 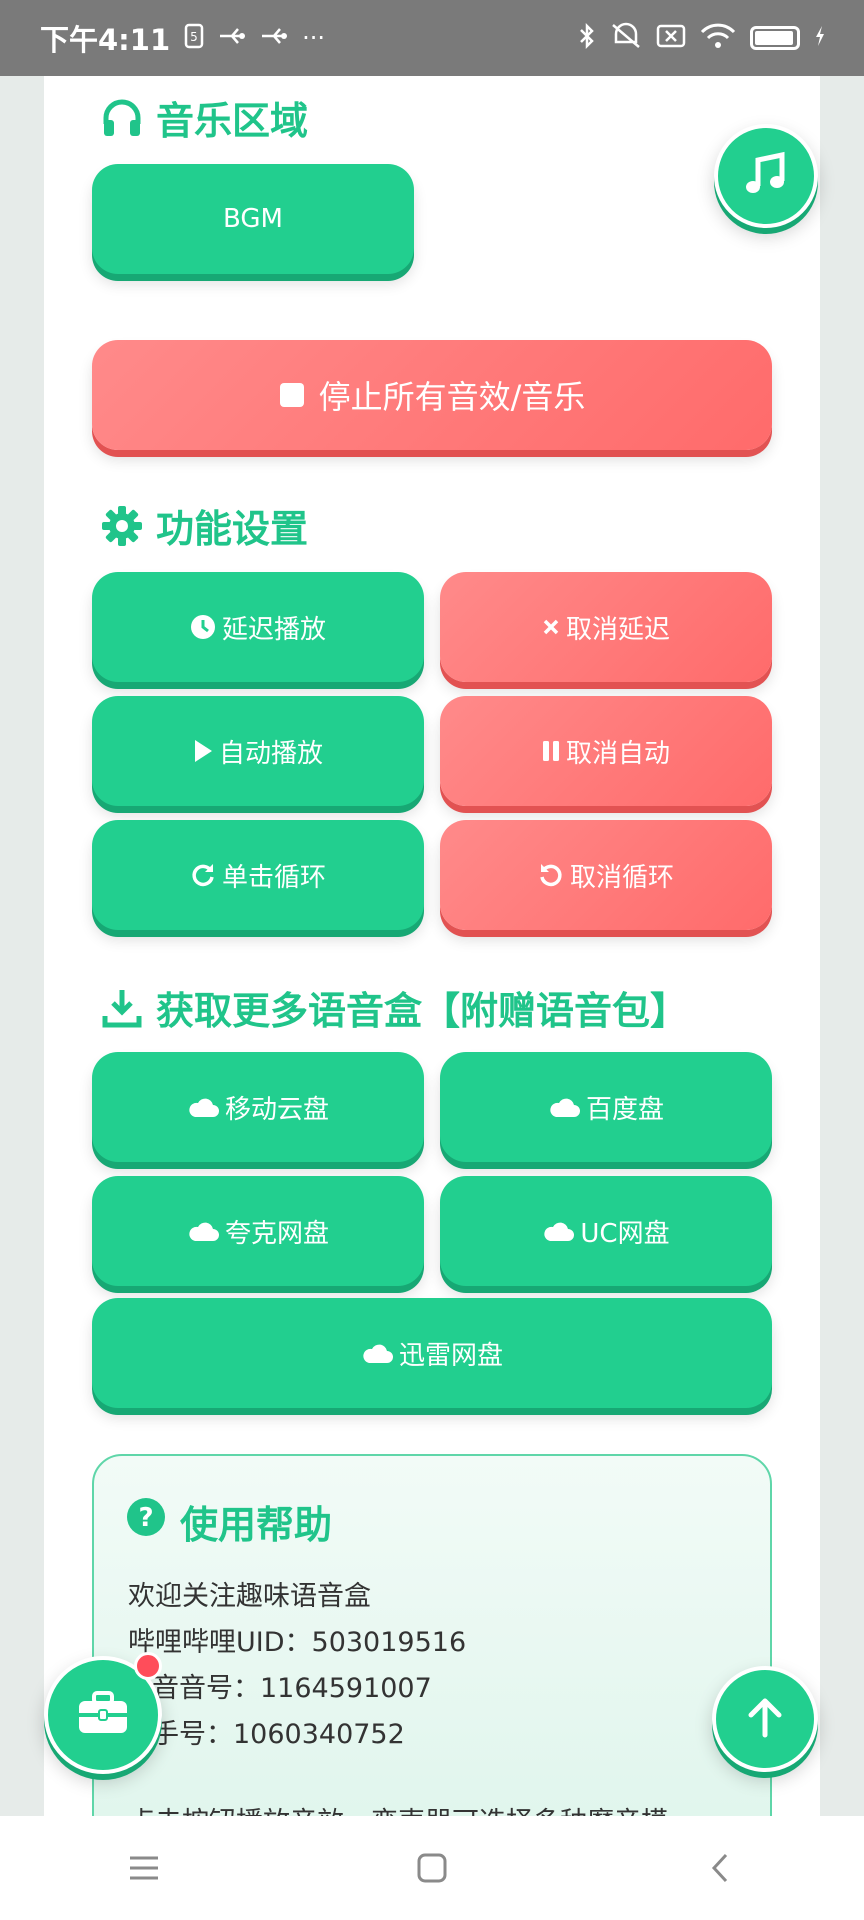 What do you see at coordinates (452, 397) in the screenshot?
I see `stop-all-label: 停止所有音效/音乐` at bounding box center [452, 397].